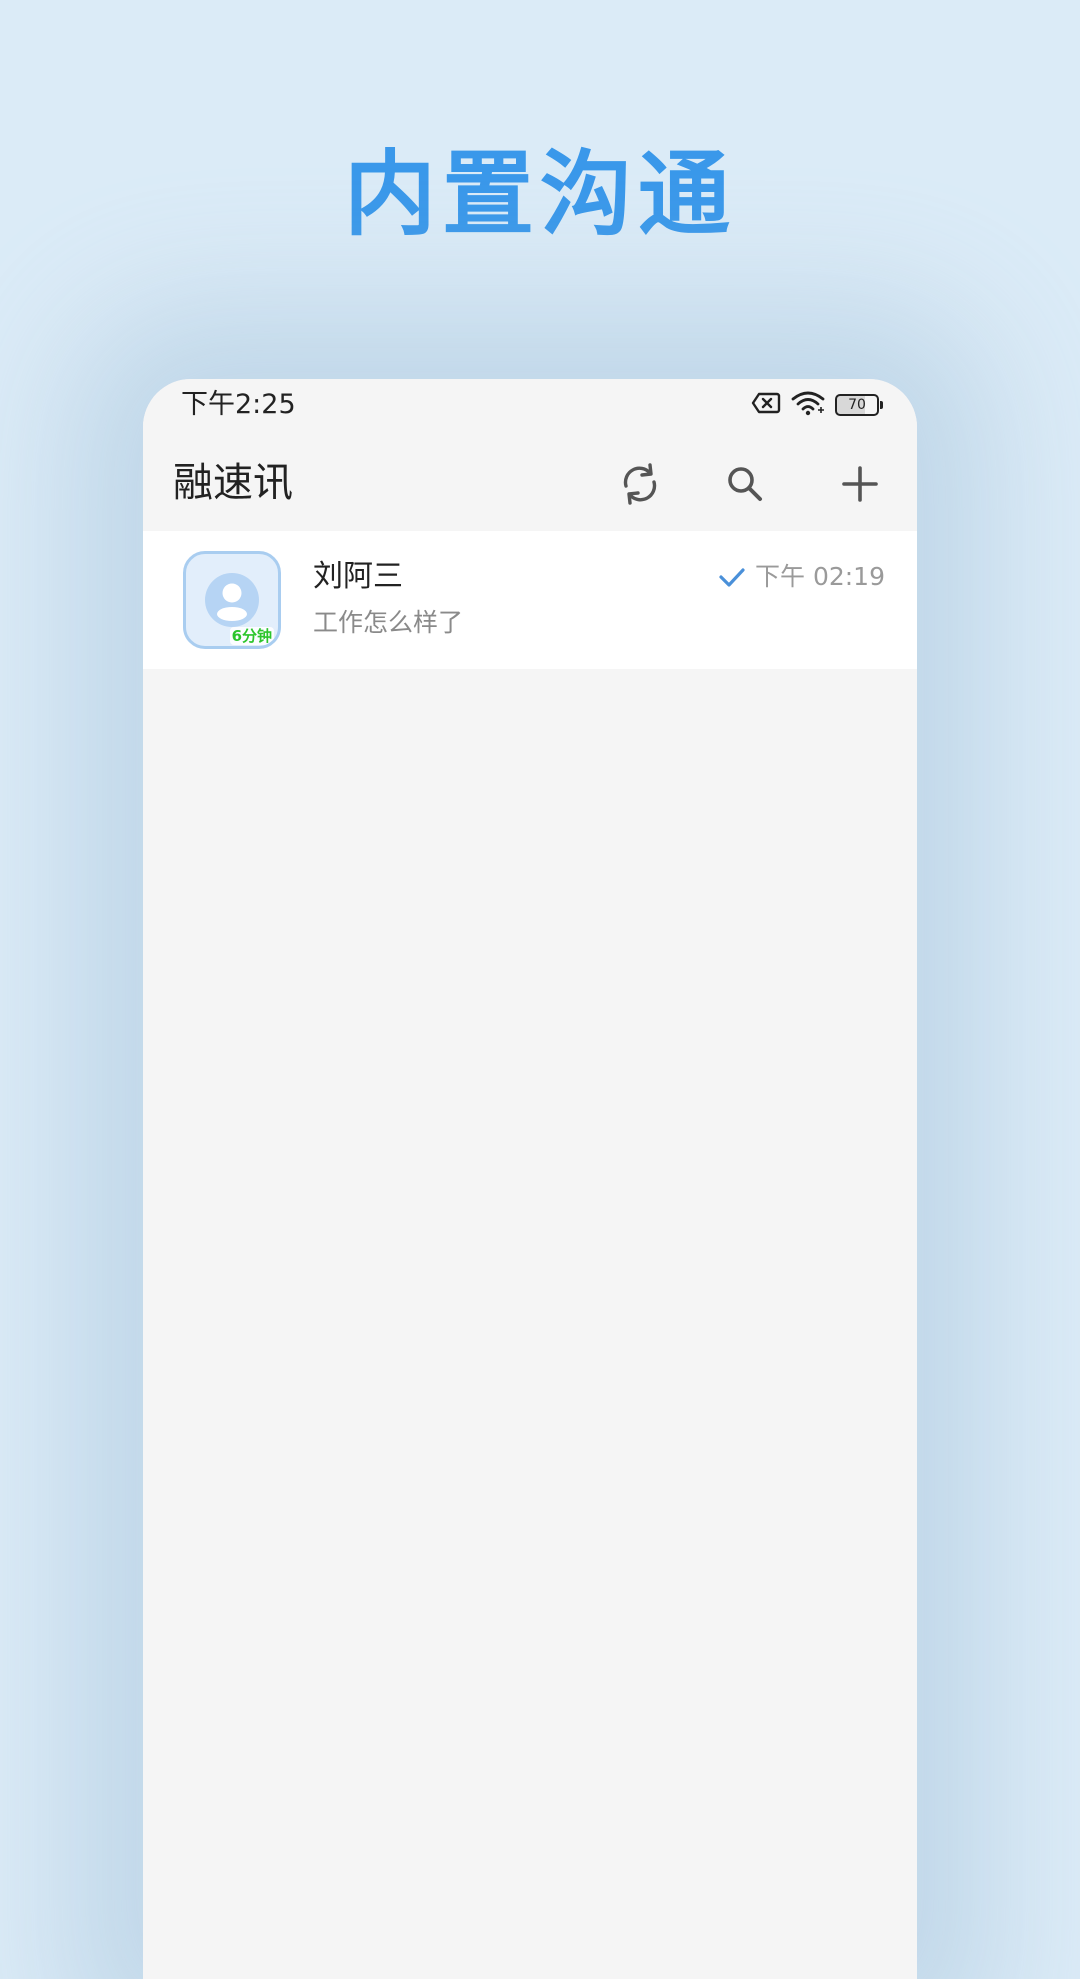 This screenshot has height=1979, width=1080. I want to click on conversation-preview: 工作怎么样了, so click(388, 622).